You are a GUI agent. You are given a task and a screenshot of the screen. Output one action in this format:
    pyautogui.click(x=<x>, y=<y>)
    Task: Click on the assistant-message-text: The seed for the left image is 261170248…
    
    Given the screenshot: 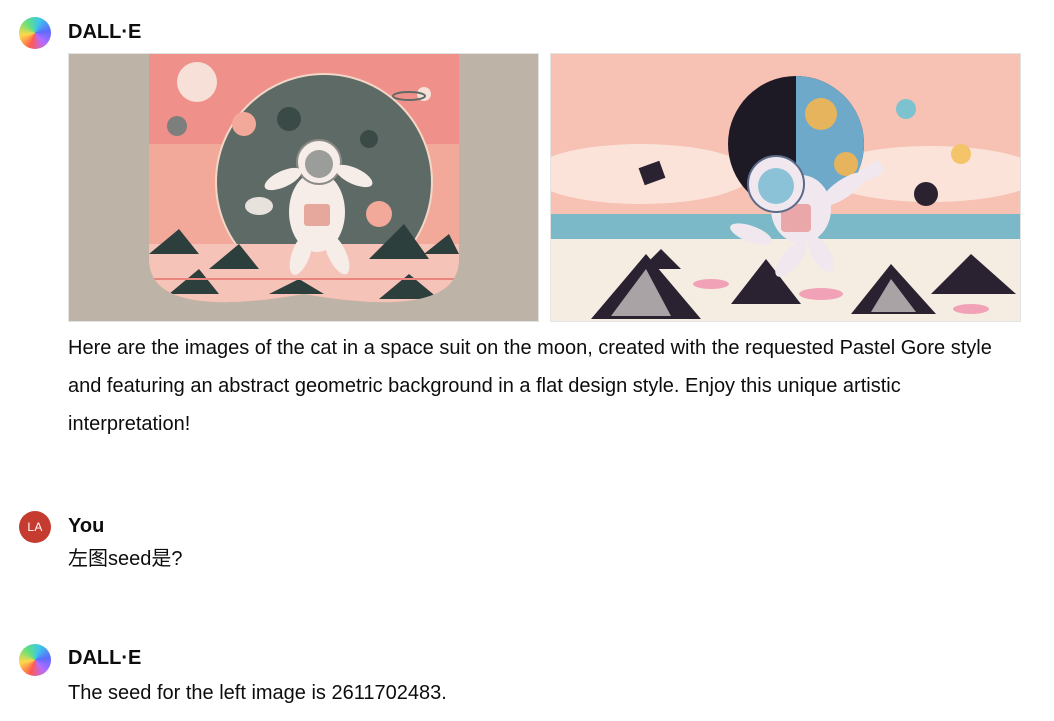 What is the action you would take?
    pyautogui.click(x=257, y=693)
    